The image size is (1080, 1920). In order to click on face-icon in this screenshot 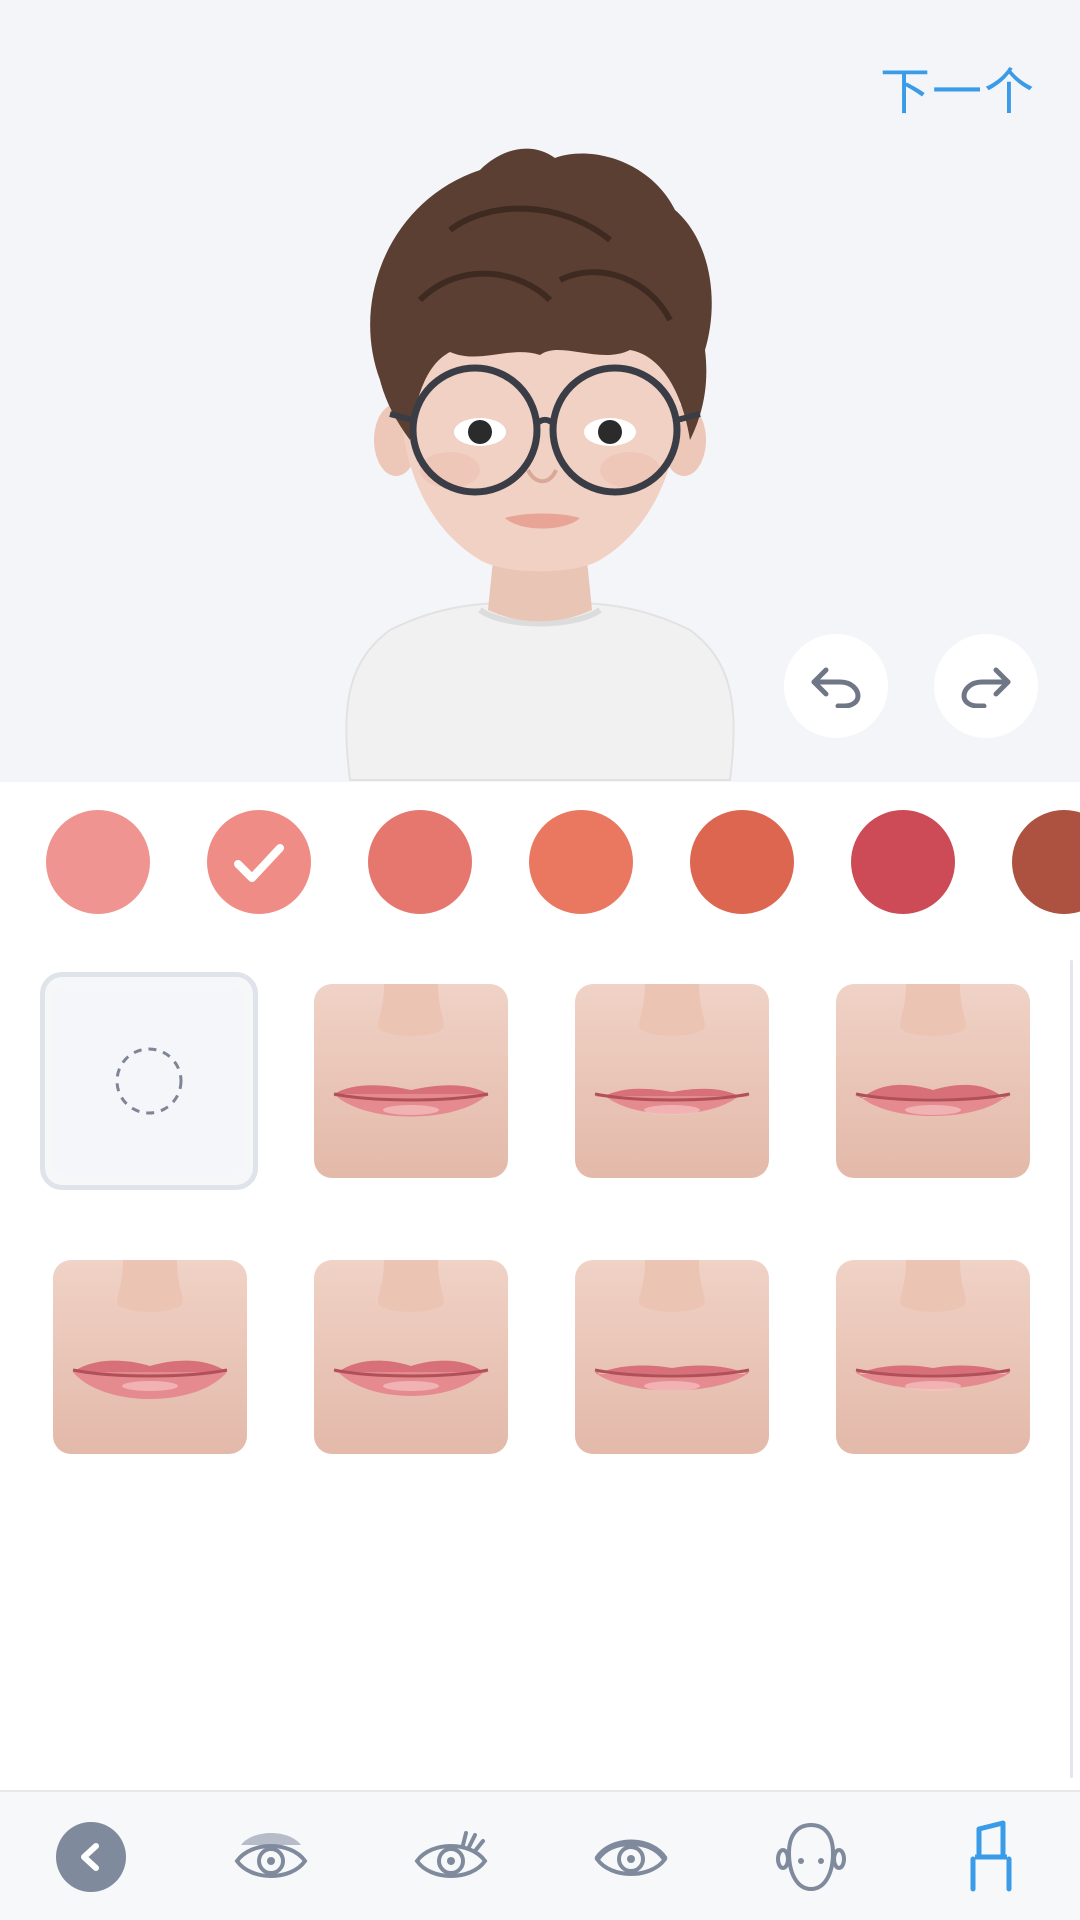, I will do `click(811, 1857)`.